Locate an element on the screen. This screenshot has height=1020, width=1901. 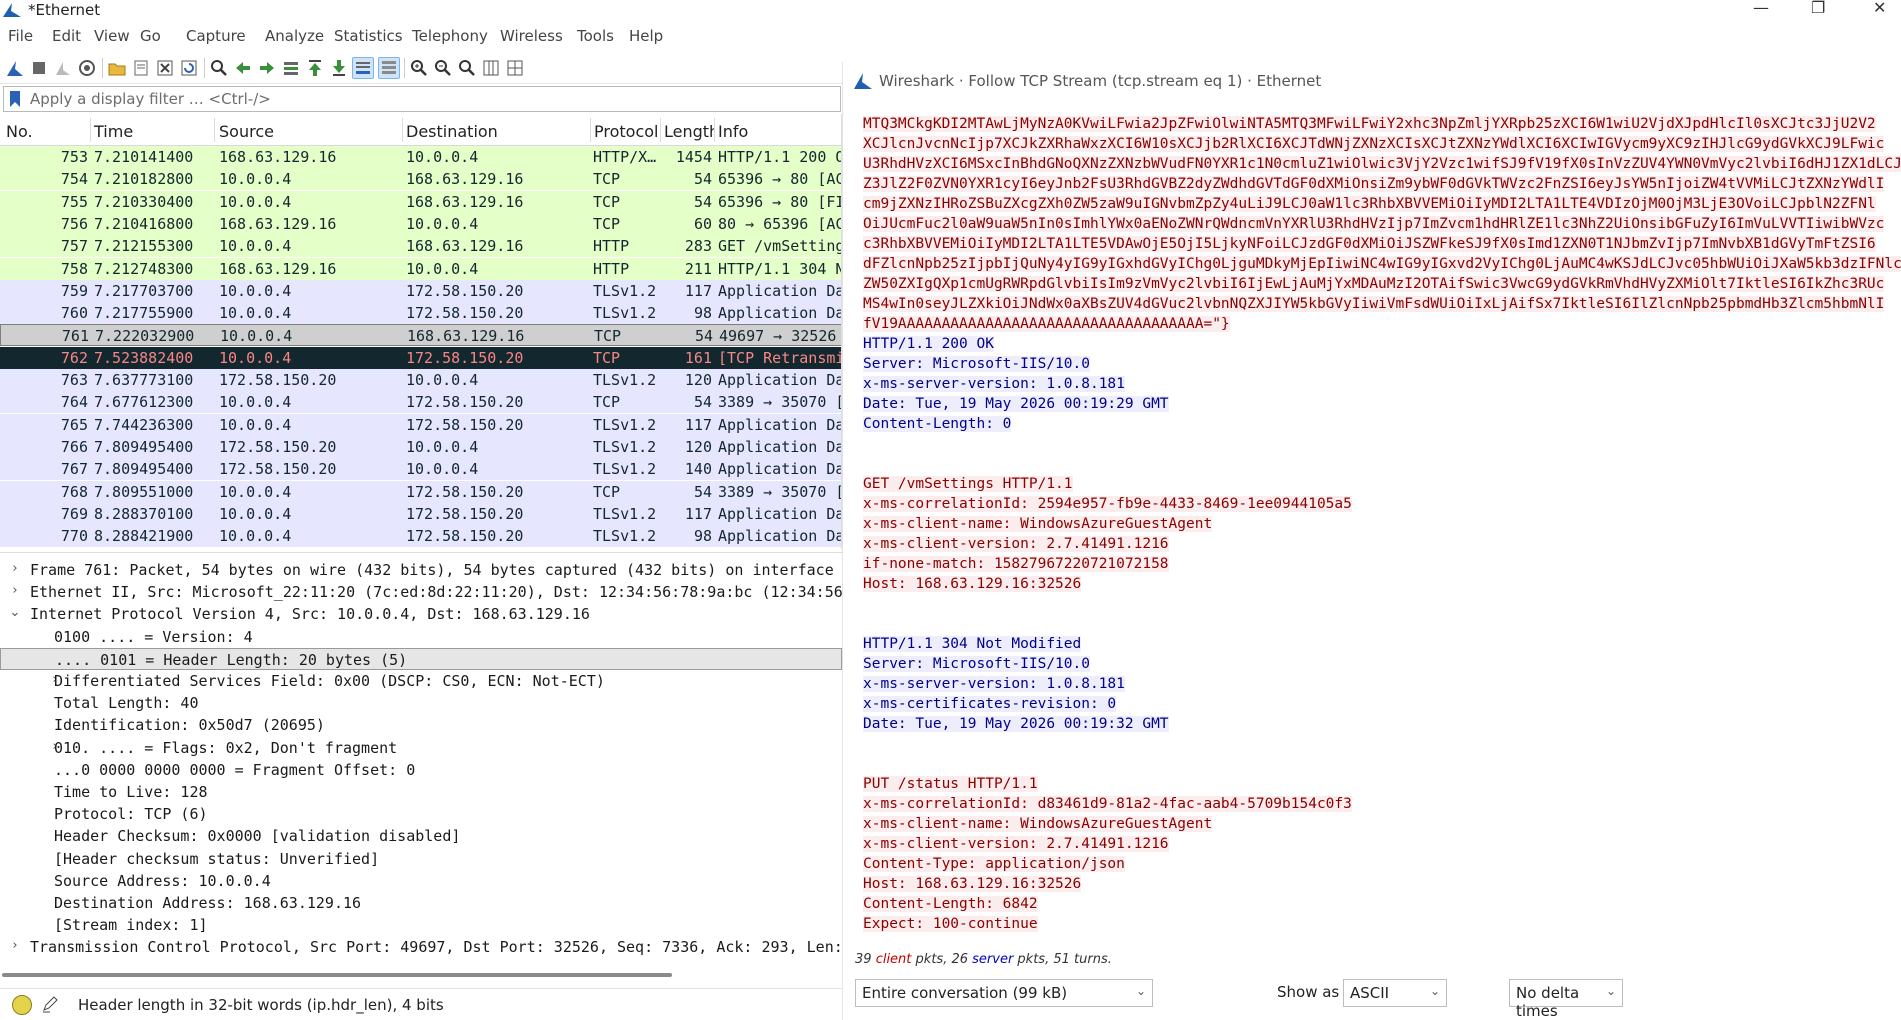
details-horizontal-scrollbar is located at coordinates (421, 975).